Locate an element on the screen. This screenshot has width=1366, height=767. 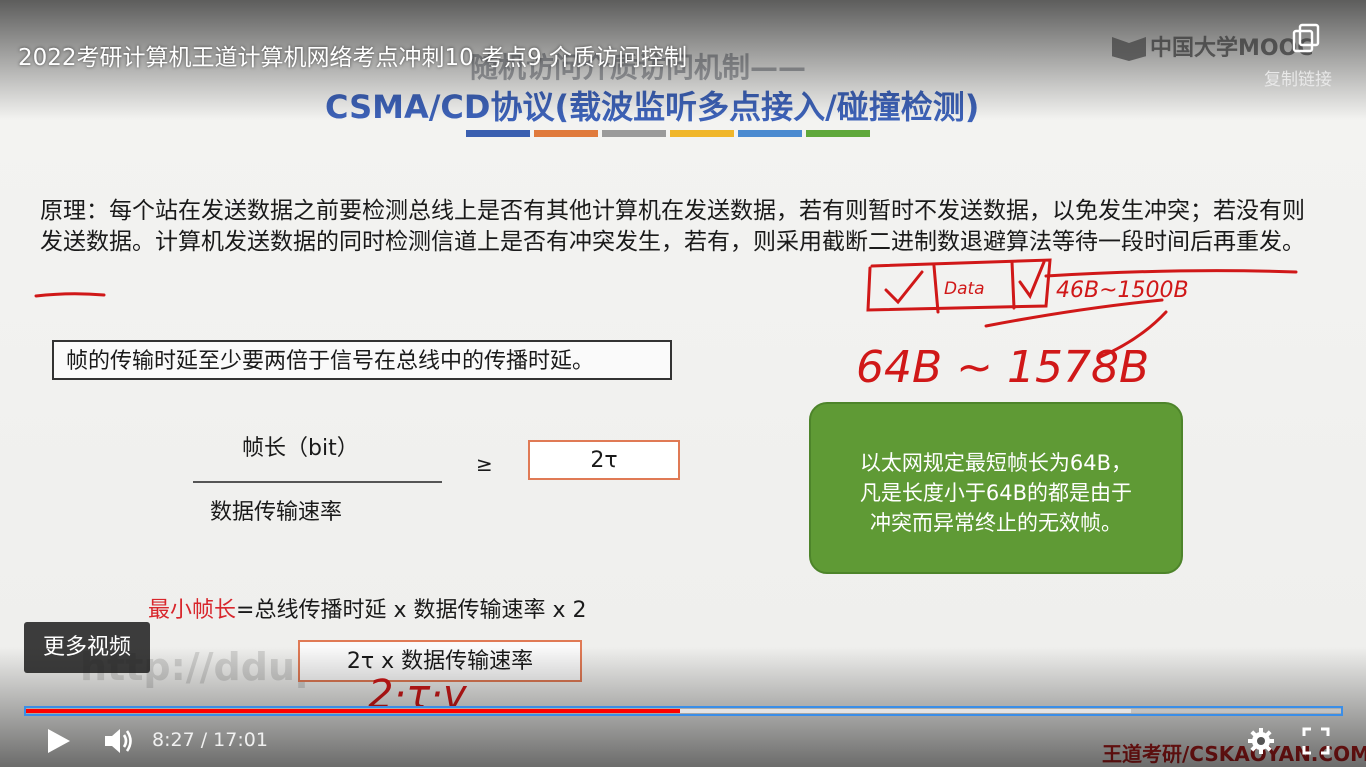
duration: 17:01 is located at coordinates (240, 740).